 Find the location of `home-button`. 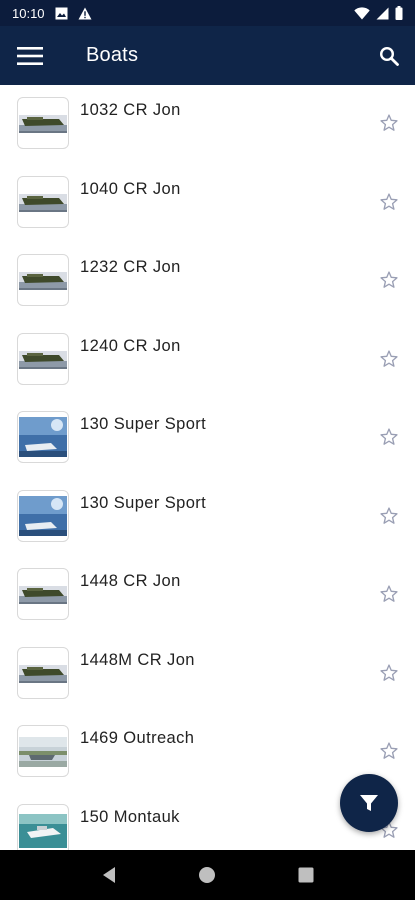

home-button is located at coordinates (207, 875).